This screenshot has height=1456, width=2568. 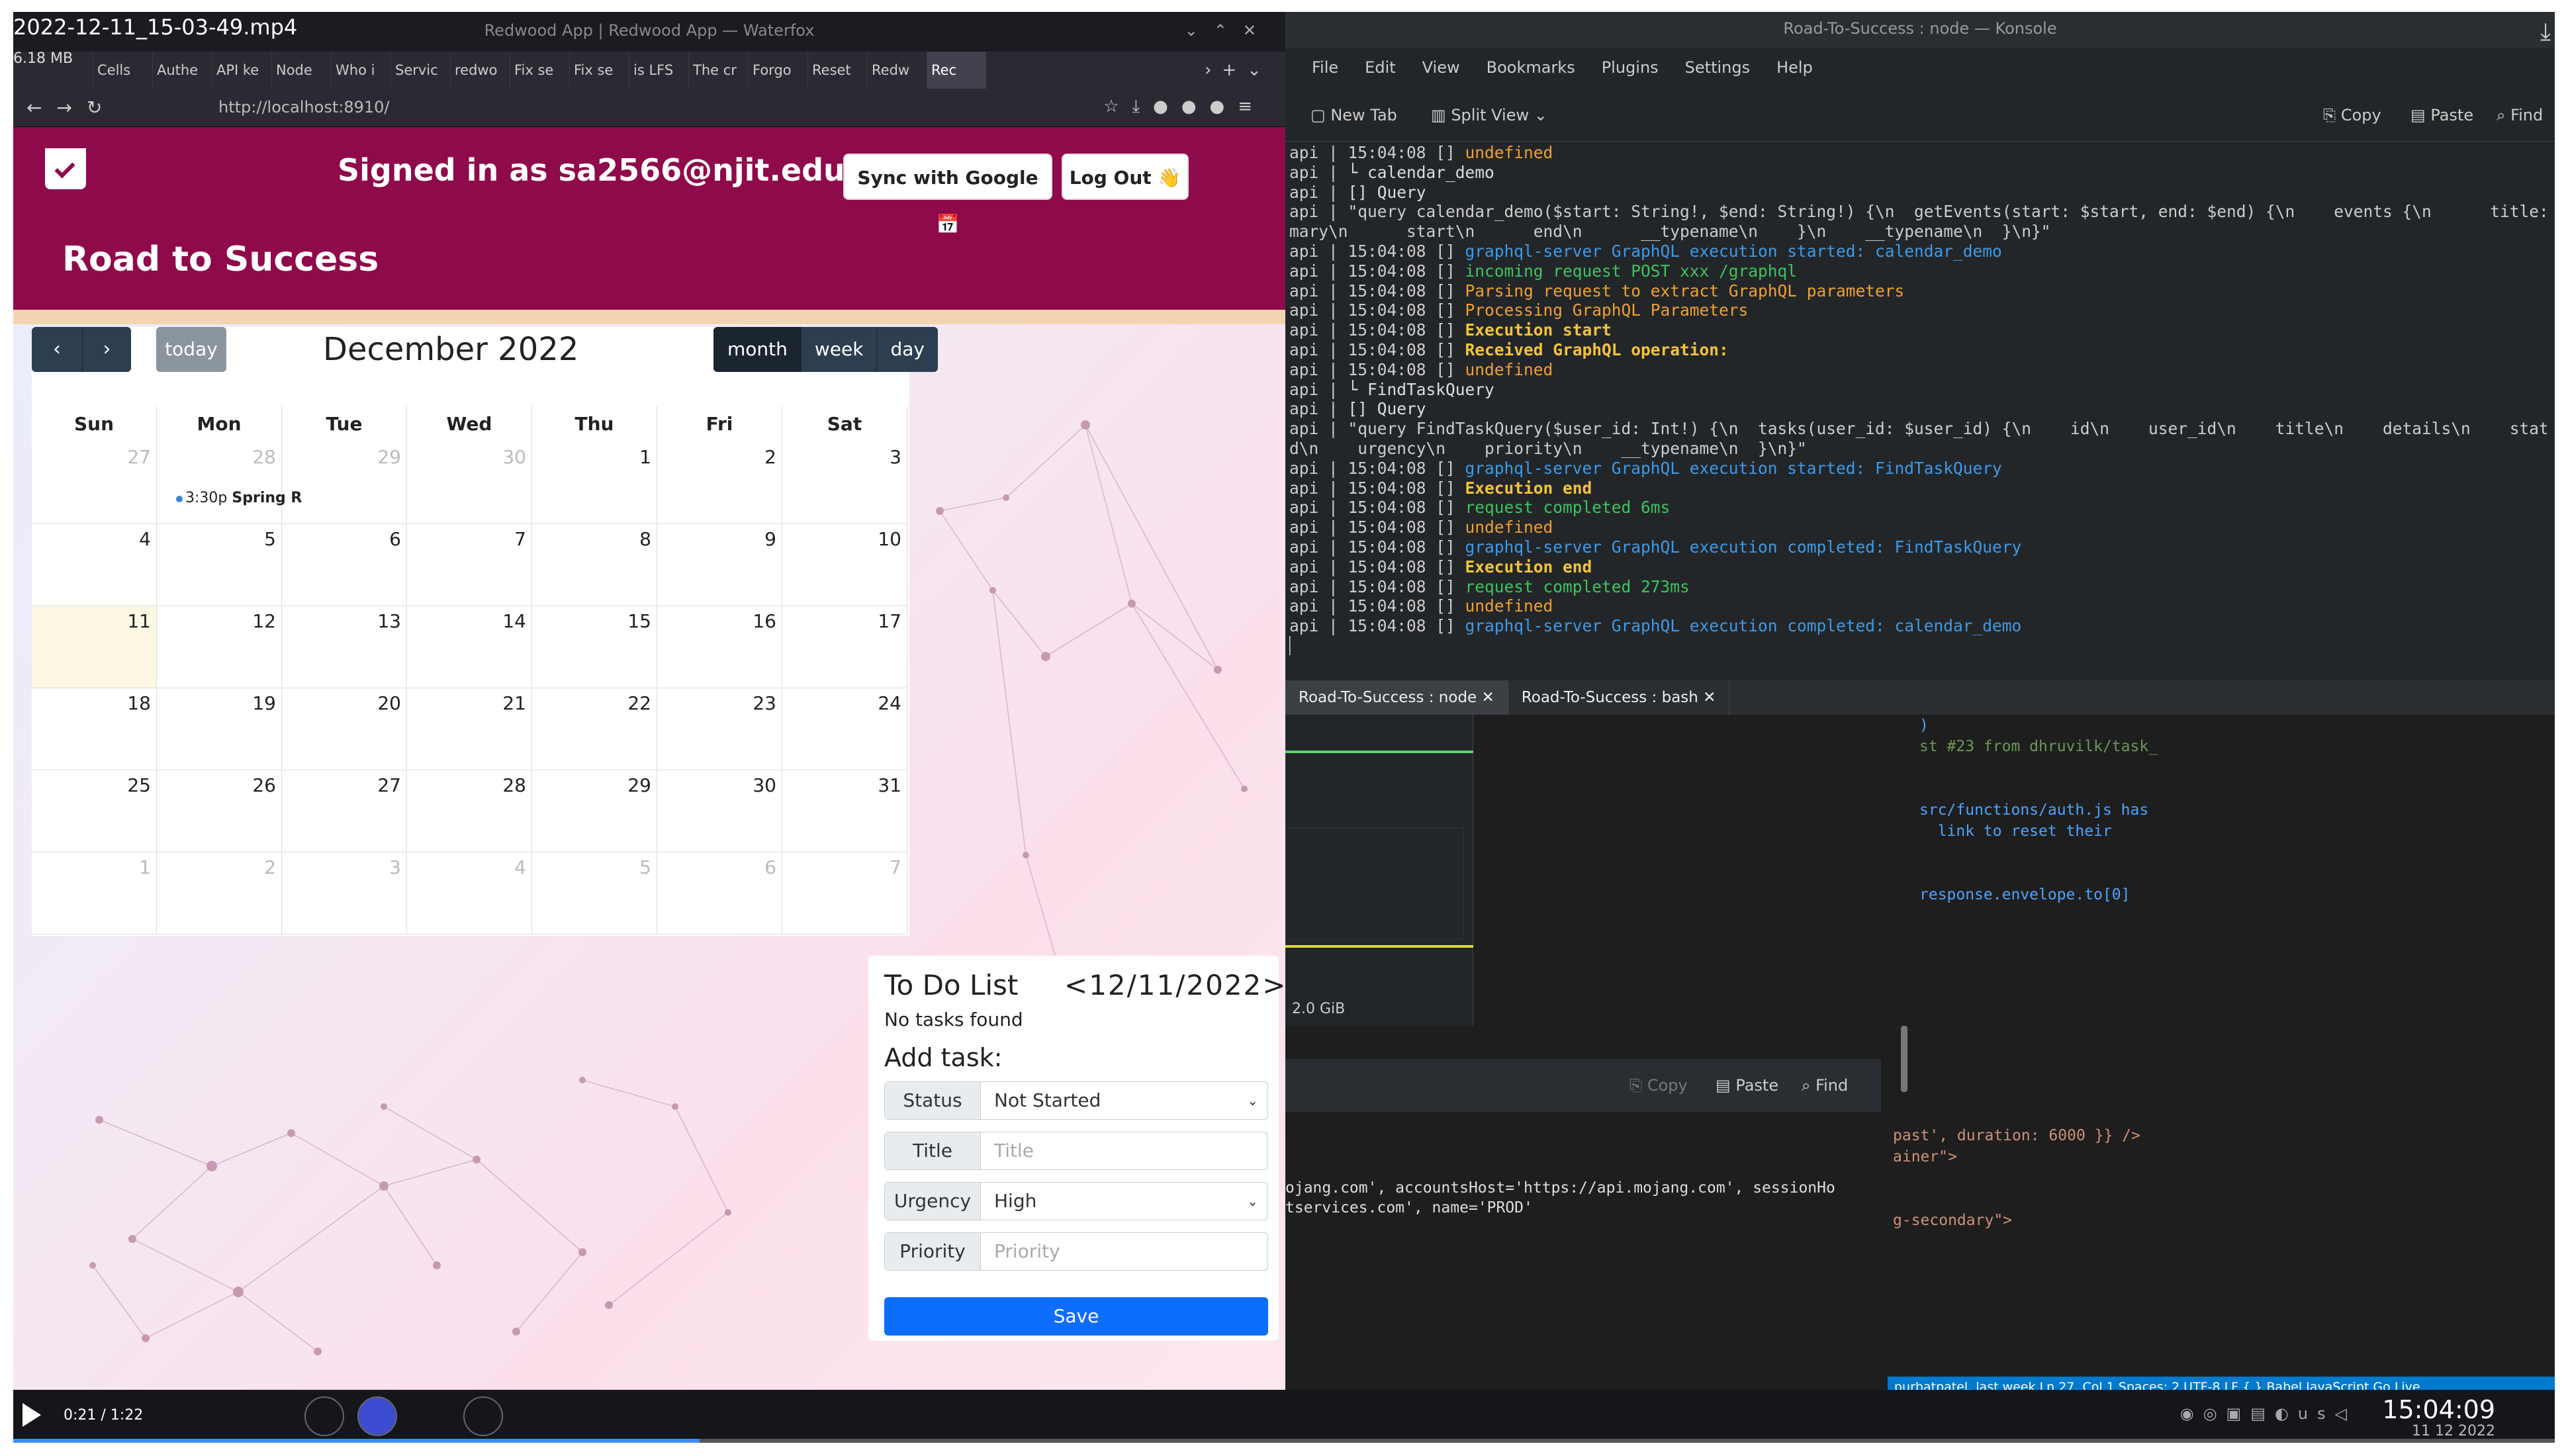 What do you see at coordinates (719, 647) in the screenshot?
I see `calendar-day-cell: 16` at bounding box center [719, 647].